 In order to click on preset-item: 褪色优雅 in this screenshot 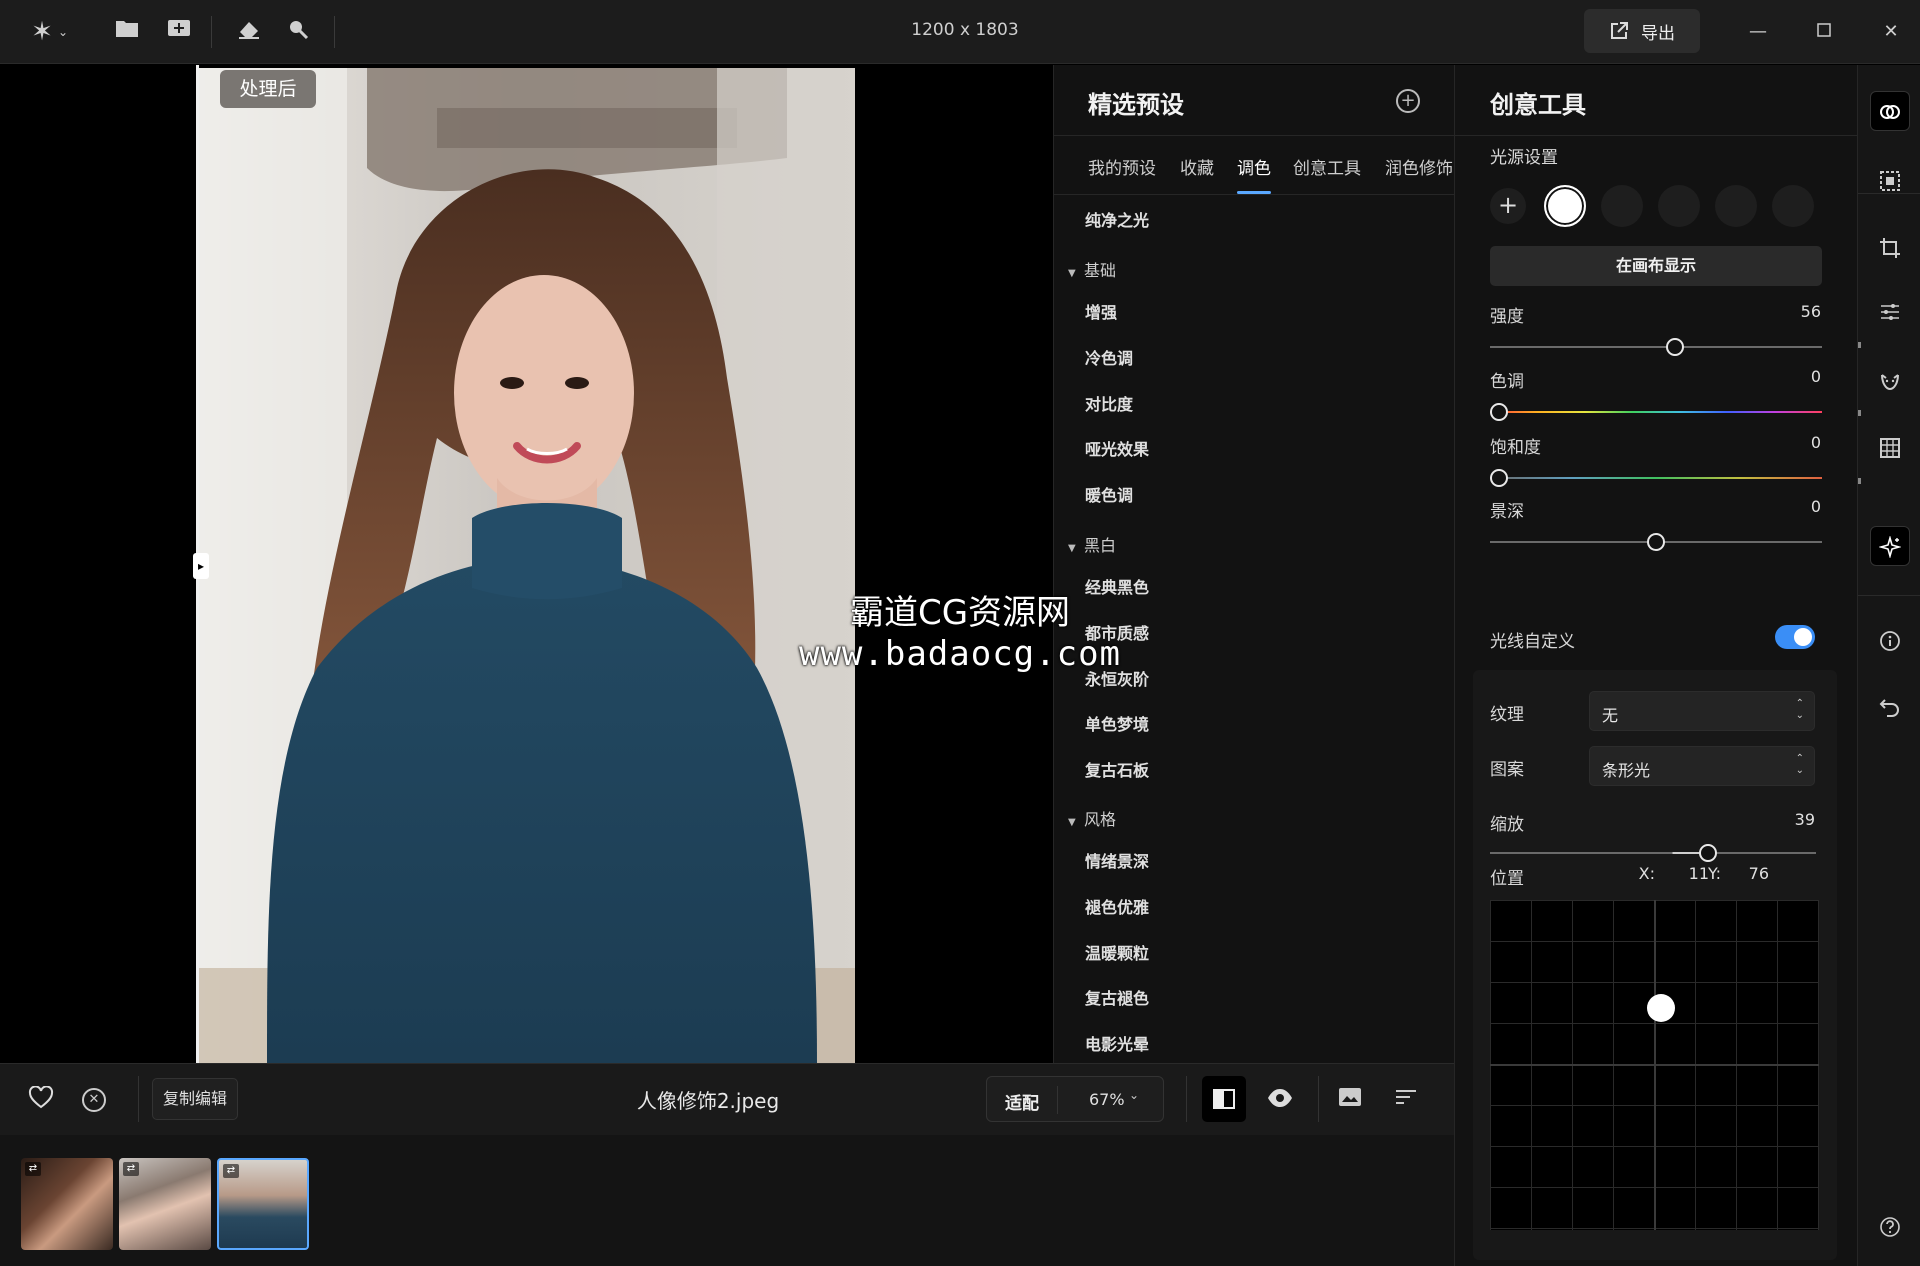, I will do `click(1117, 906)`.